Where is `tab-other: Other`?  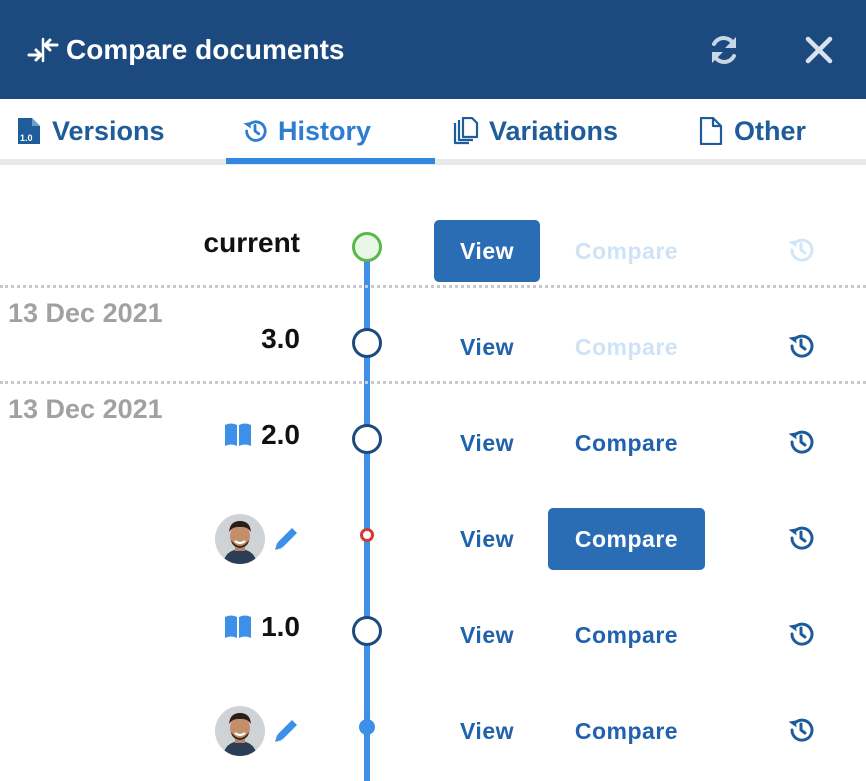
tab-other: Other is located at coordinates (752, 131).